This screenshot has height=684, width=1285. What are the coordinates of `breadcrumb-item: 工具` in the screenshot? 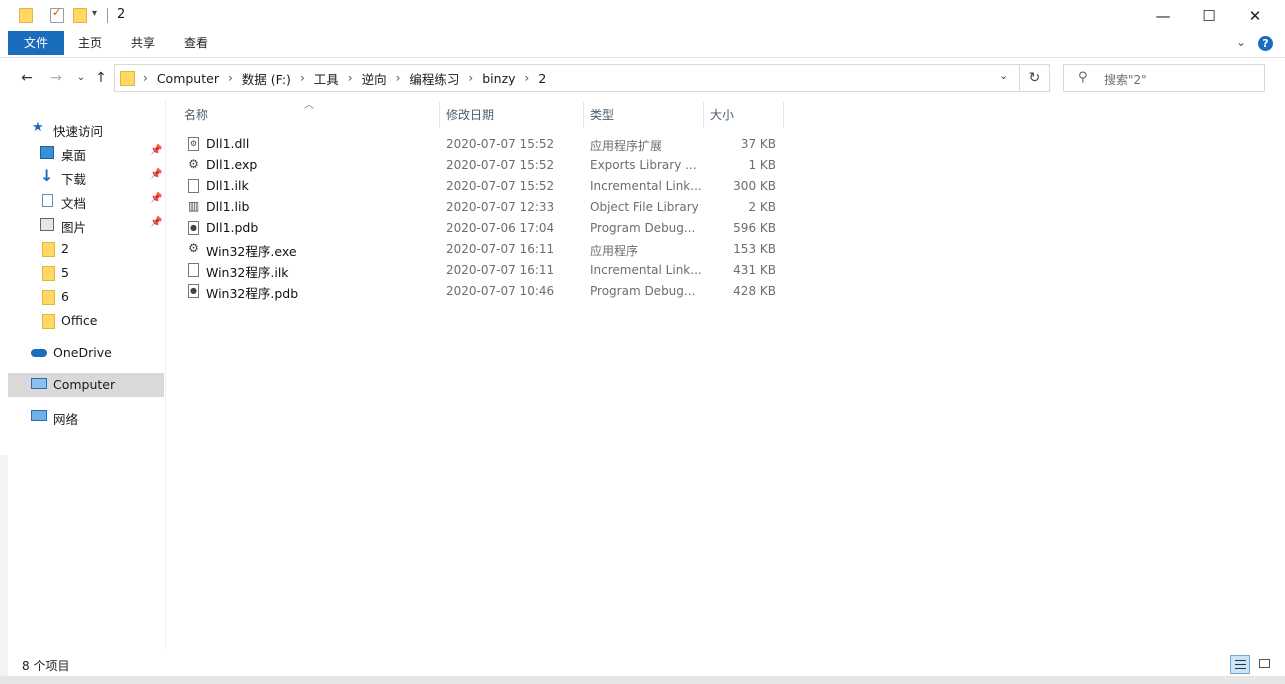 It's located at (326, 78).